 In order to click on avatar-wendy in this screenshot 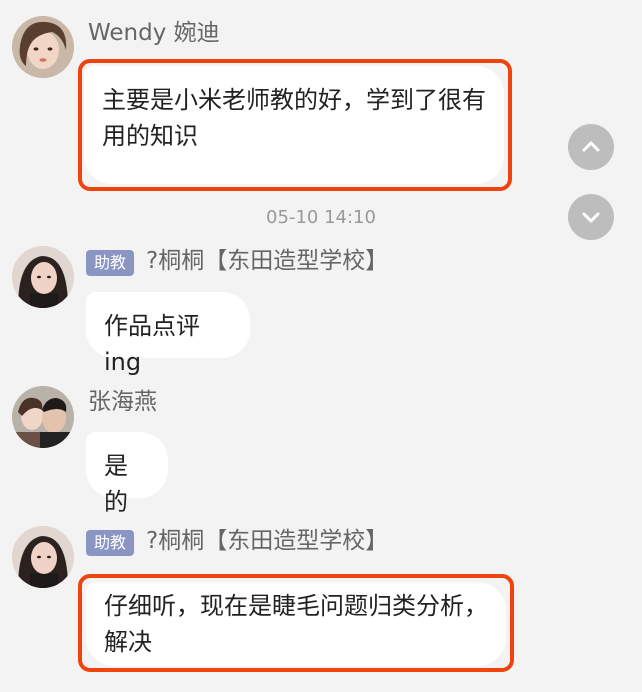, I will do `click(43, 47)`.